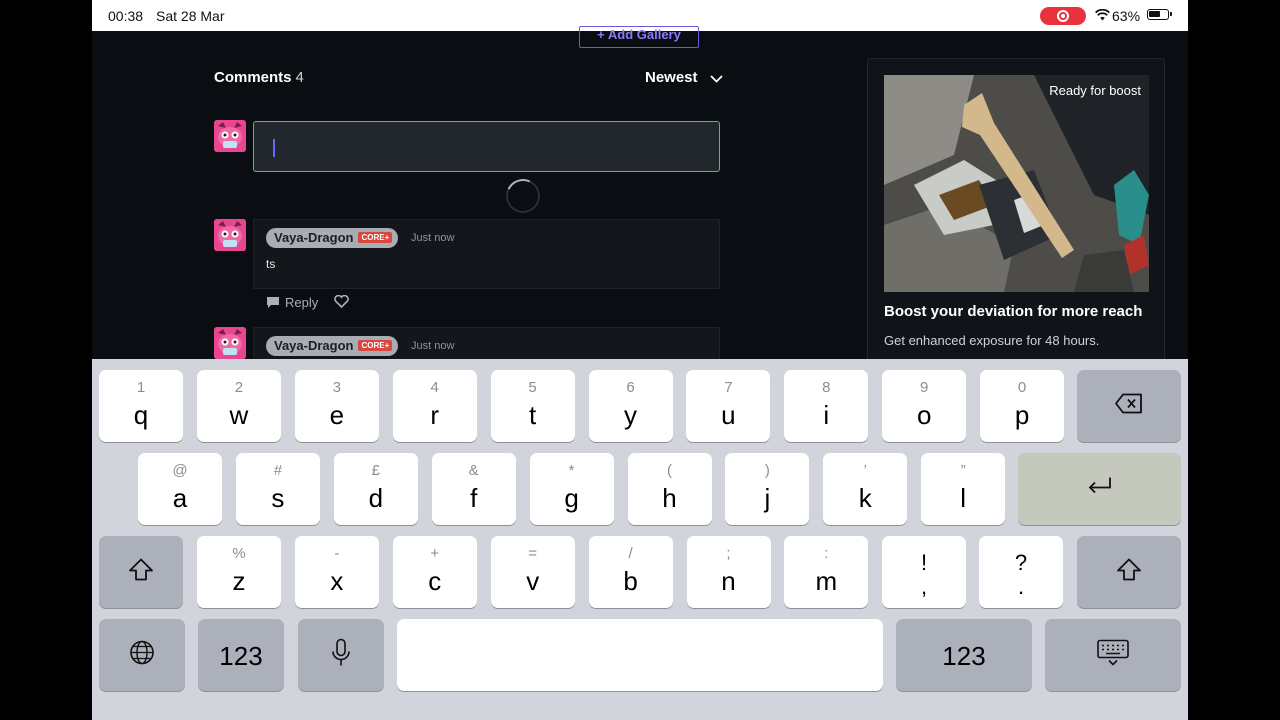  I want to click on key-hint: (, so click(669, 470).